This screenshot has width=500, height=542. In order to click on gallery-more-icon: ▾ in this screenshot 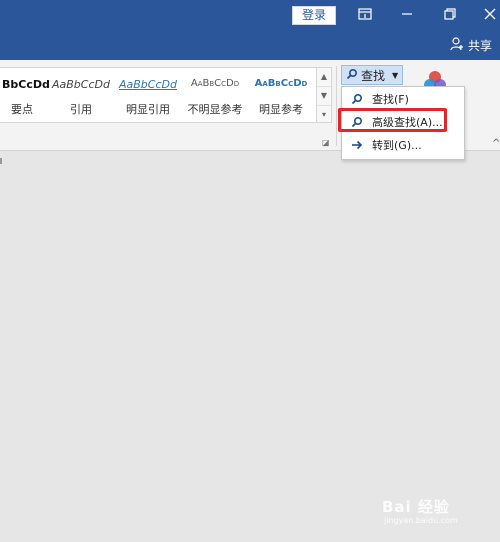, I will do `click(324, 115)`.